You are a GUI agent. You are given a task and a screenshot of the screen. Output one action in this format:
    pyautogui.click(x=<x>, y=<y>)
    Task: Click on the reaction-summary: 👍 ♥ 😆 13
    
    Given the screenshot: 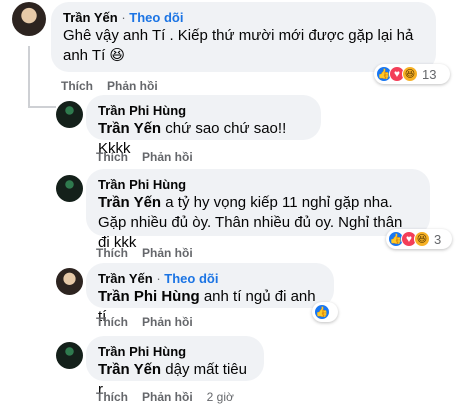 What is the action you would take?
    pyautogui.click(x=412, y=74)
    